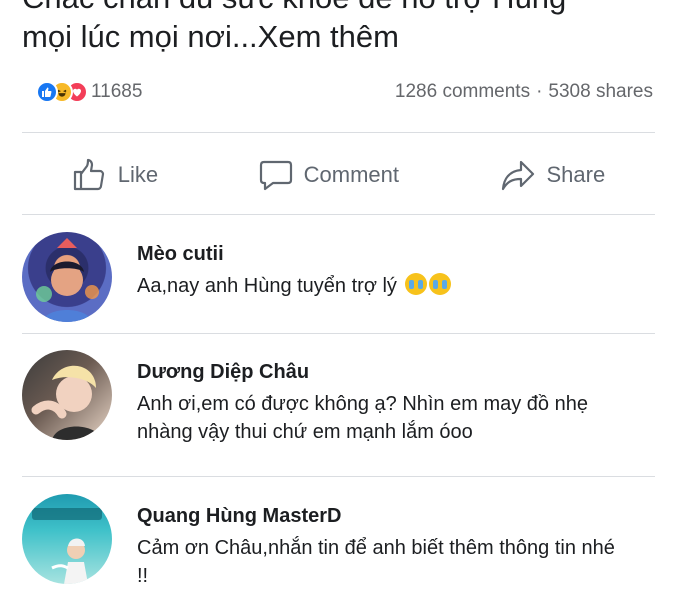 The height and width of the screenshot is (600, 681). Describe the element at coordinates (138, 174) in the screenshot. I see `like-label: Like` at that location.